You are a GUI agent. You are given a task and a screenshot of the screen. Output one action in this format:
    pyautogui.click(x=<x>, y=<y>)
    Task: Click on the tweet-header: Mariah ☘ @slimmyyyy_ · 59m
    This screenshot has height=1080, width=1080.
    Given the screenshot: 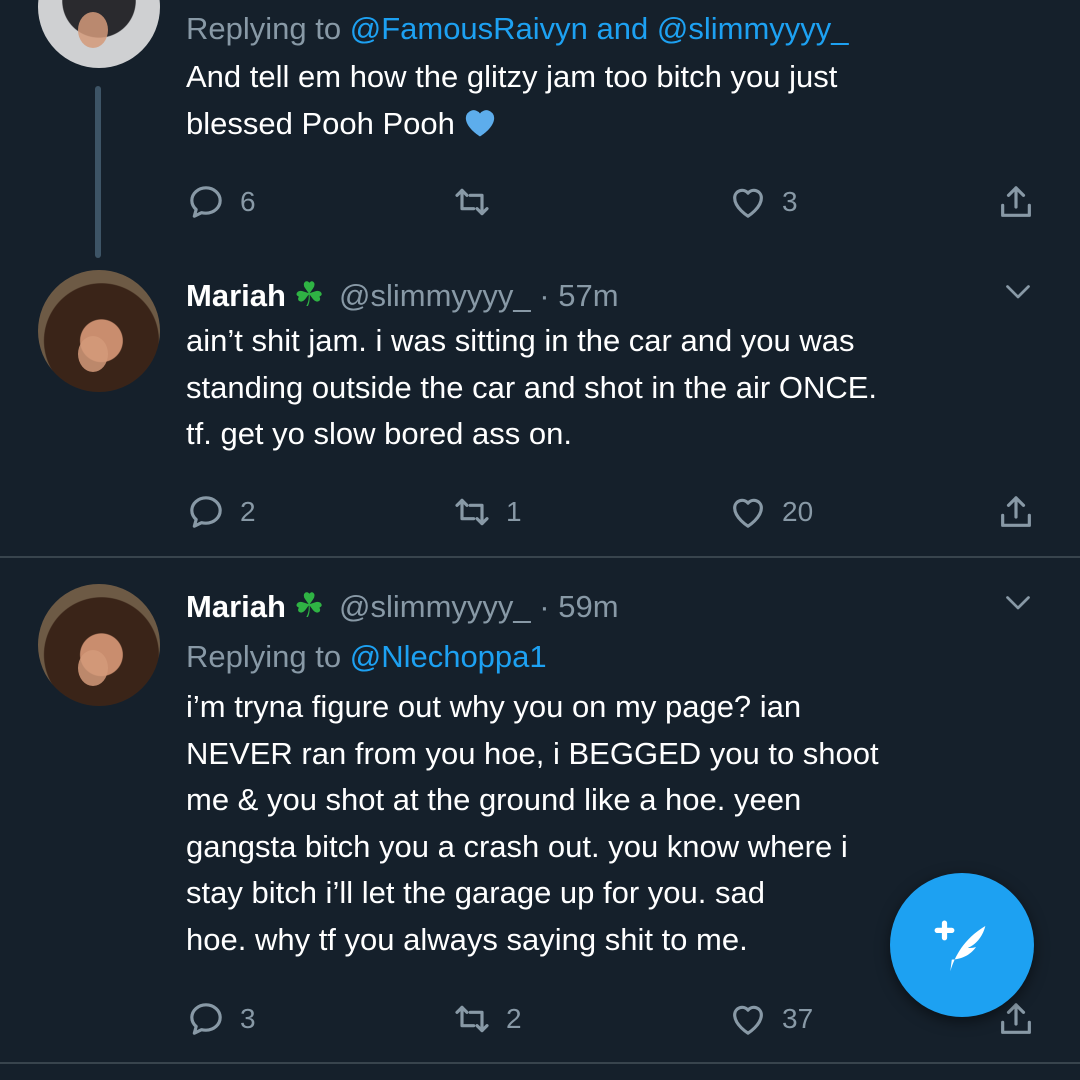 What is the action you would take?
    pyautogui.click(x=613, y=606)
    